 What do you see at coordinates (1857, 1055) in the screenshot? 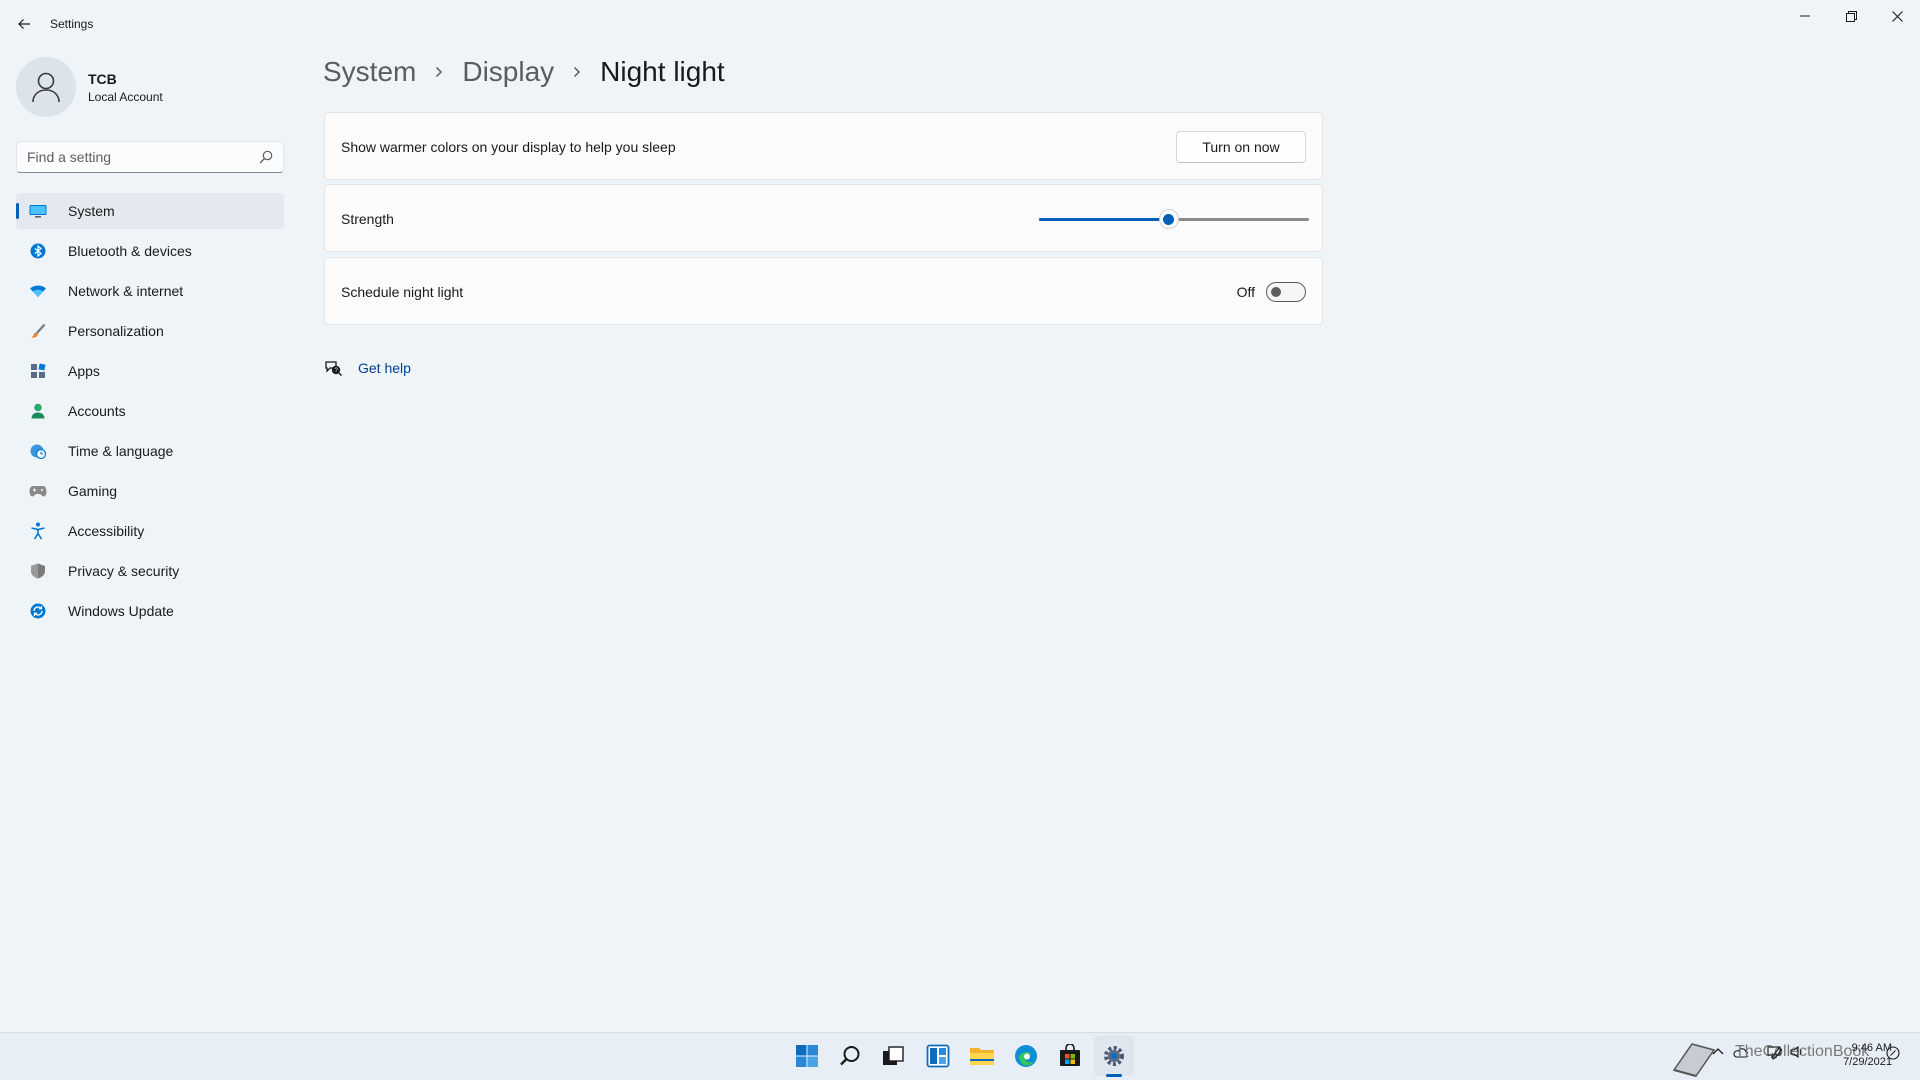
I see `clock: 9:46 AM 7/29/2021` at bounding box center [1857, 1055].